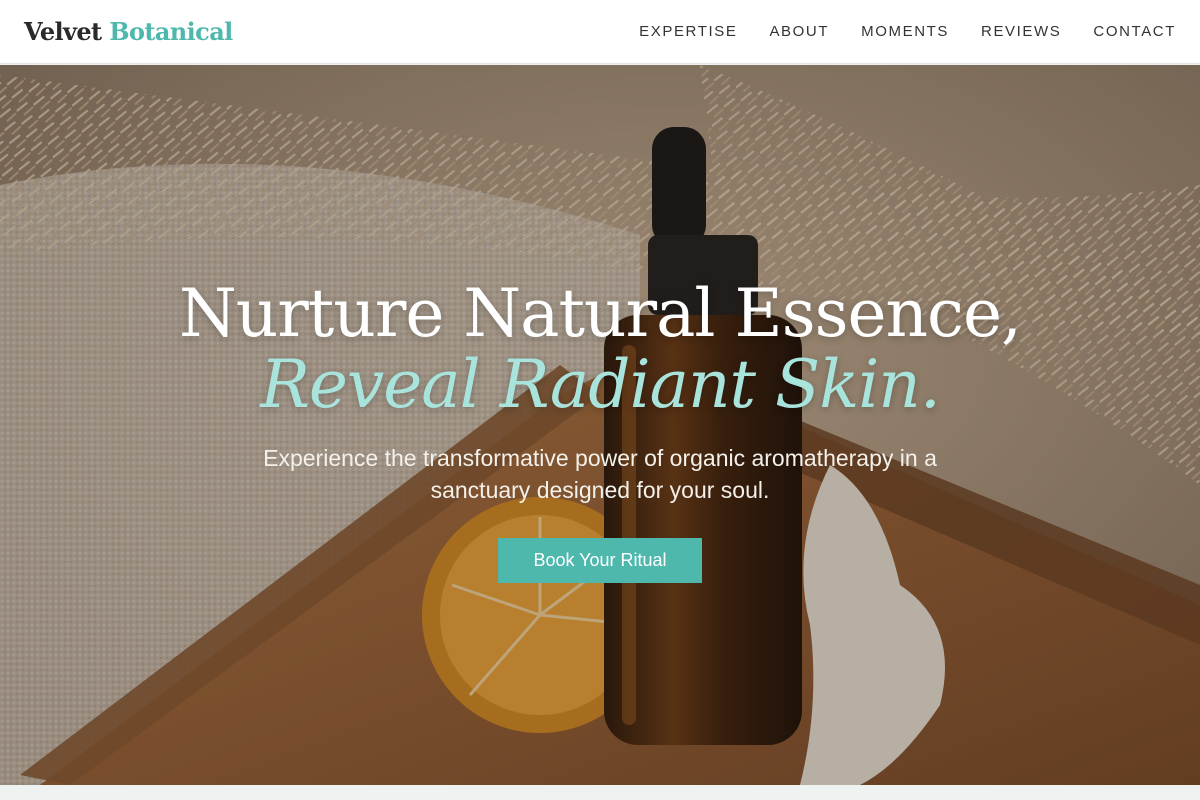 The width and height of the screenshot is (1200, 800). Describe the element at coordinates (1134, 31) in the screenshot. I see `nav-link-contact: CONTACT` at that location.